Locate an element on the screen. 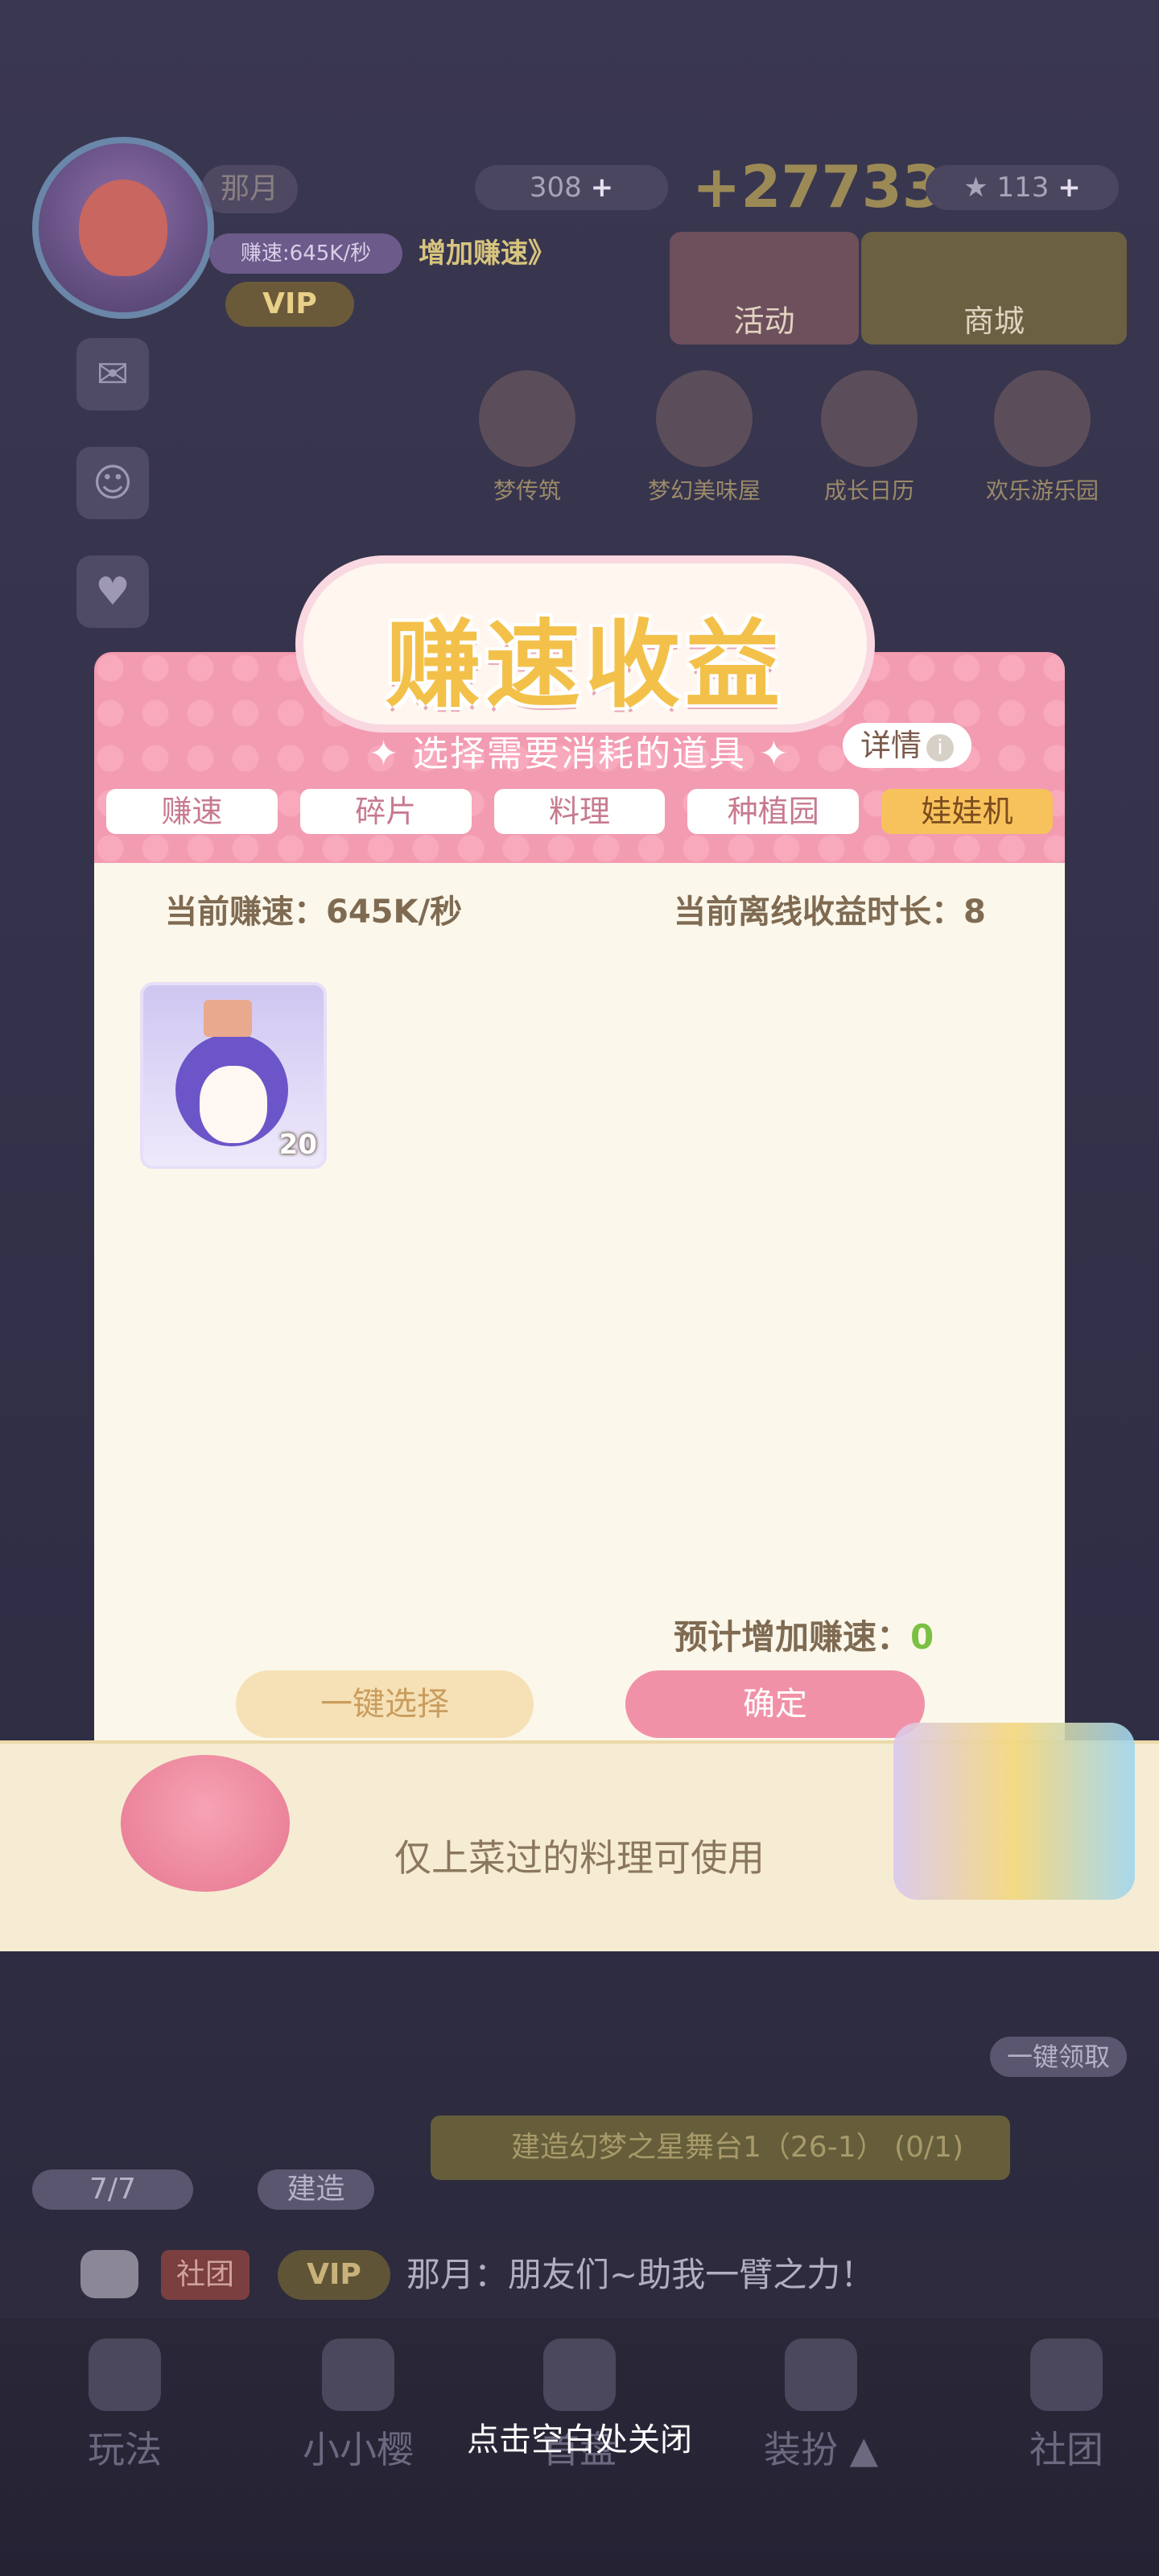 This screenshot has width=1159, height=2576. heart-bot-icon: ♥ is located at coordinates (112, 591).